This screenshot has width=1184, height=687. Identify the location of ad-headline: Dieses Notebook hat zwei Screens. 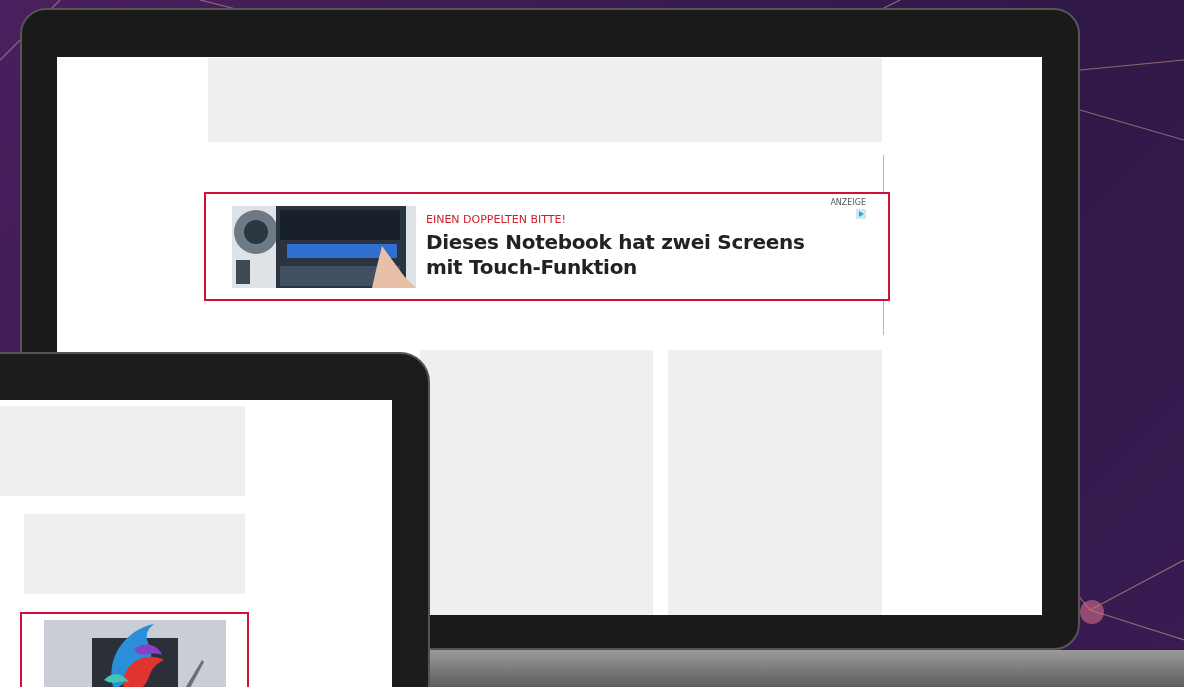
(616, 242).